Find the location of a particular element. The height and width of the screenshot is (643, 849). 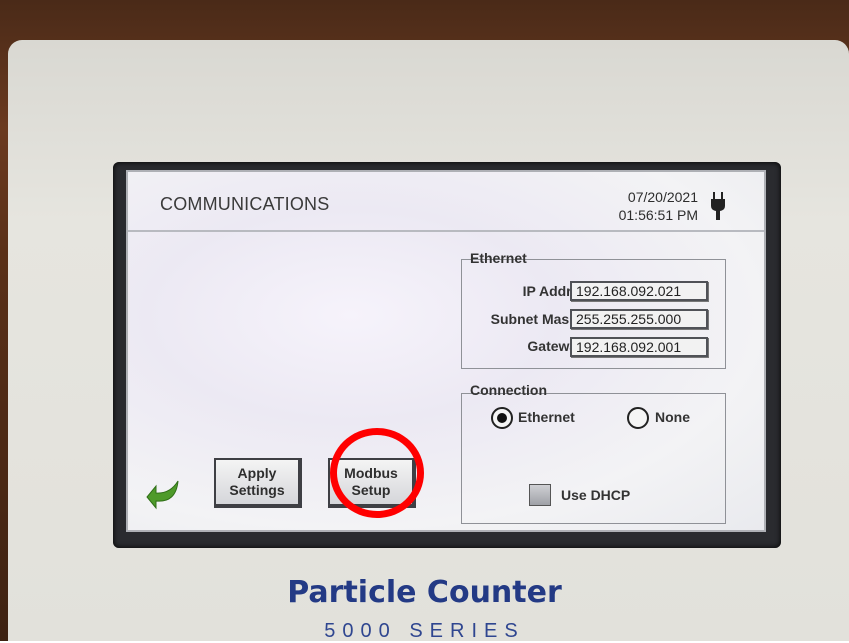

device-brand-name: Particle Counter is located at coordinates (424, 592).